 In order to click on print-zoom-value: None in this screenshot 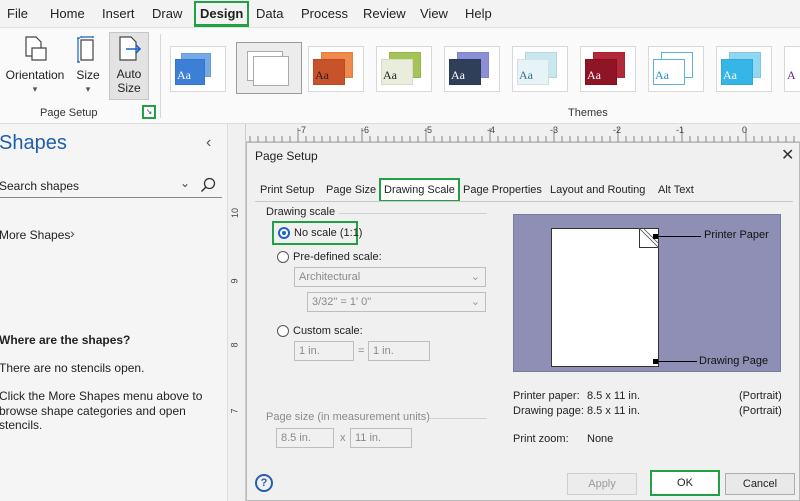, I will do `click(600, 439)`.